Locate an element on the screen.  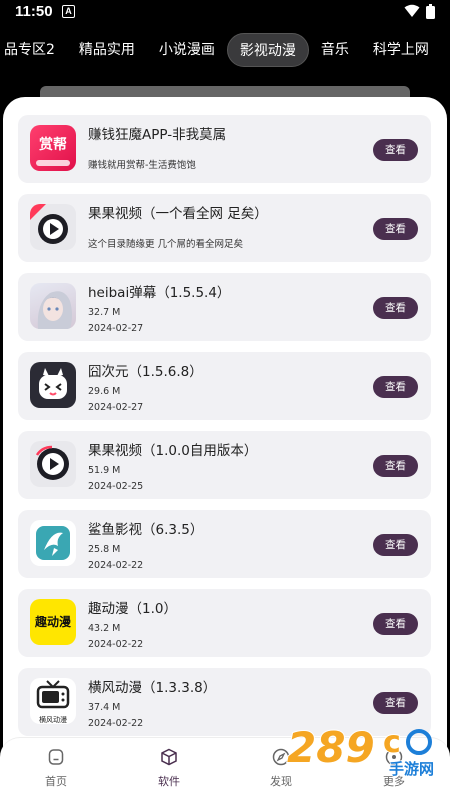
tab-pinpin-zone: 品专区2 is located at coordinates (33, 50).